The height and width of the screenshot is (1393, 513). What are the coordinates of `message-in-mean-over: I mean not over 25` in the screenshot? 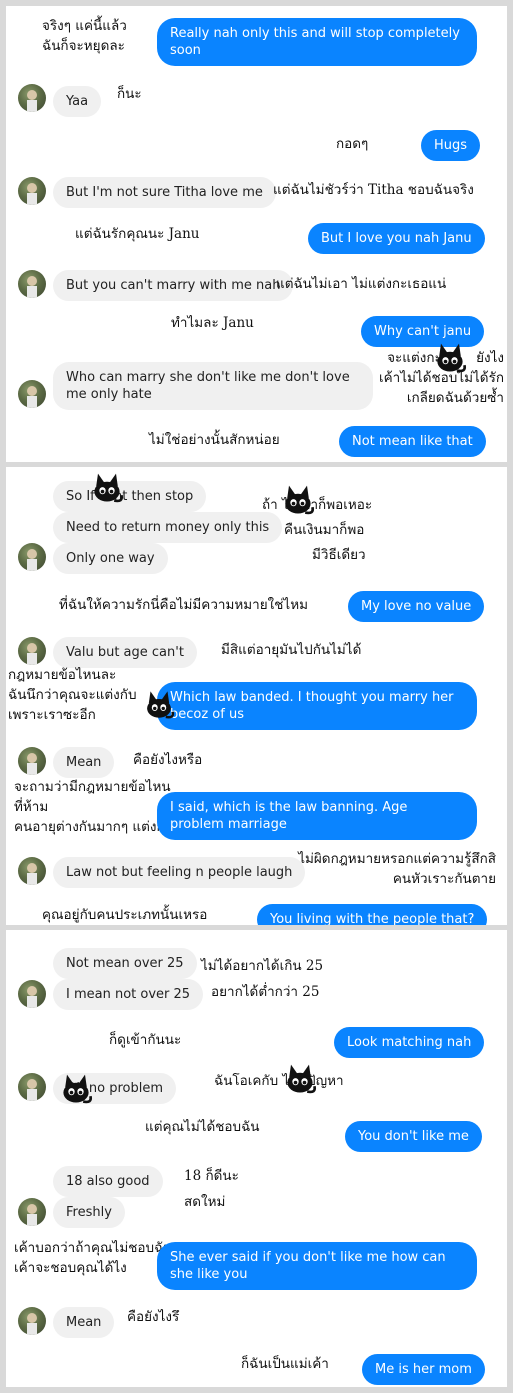 It's located at (128, 994).